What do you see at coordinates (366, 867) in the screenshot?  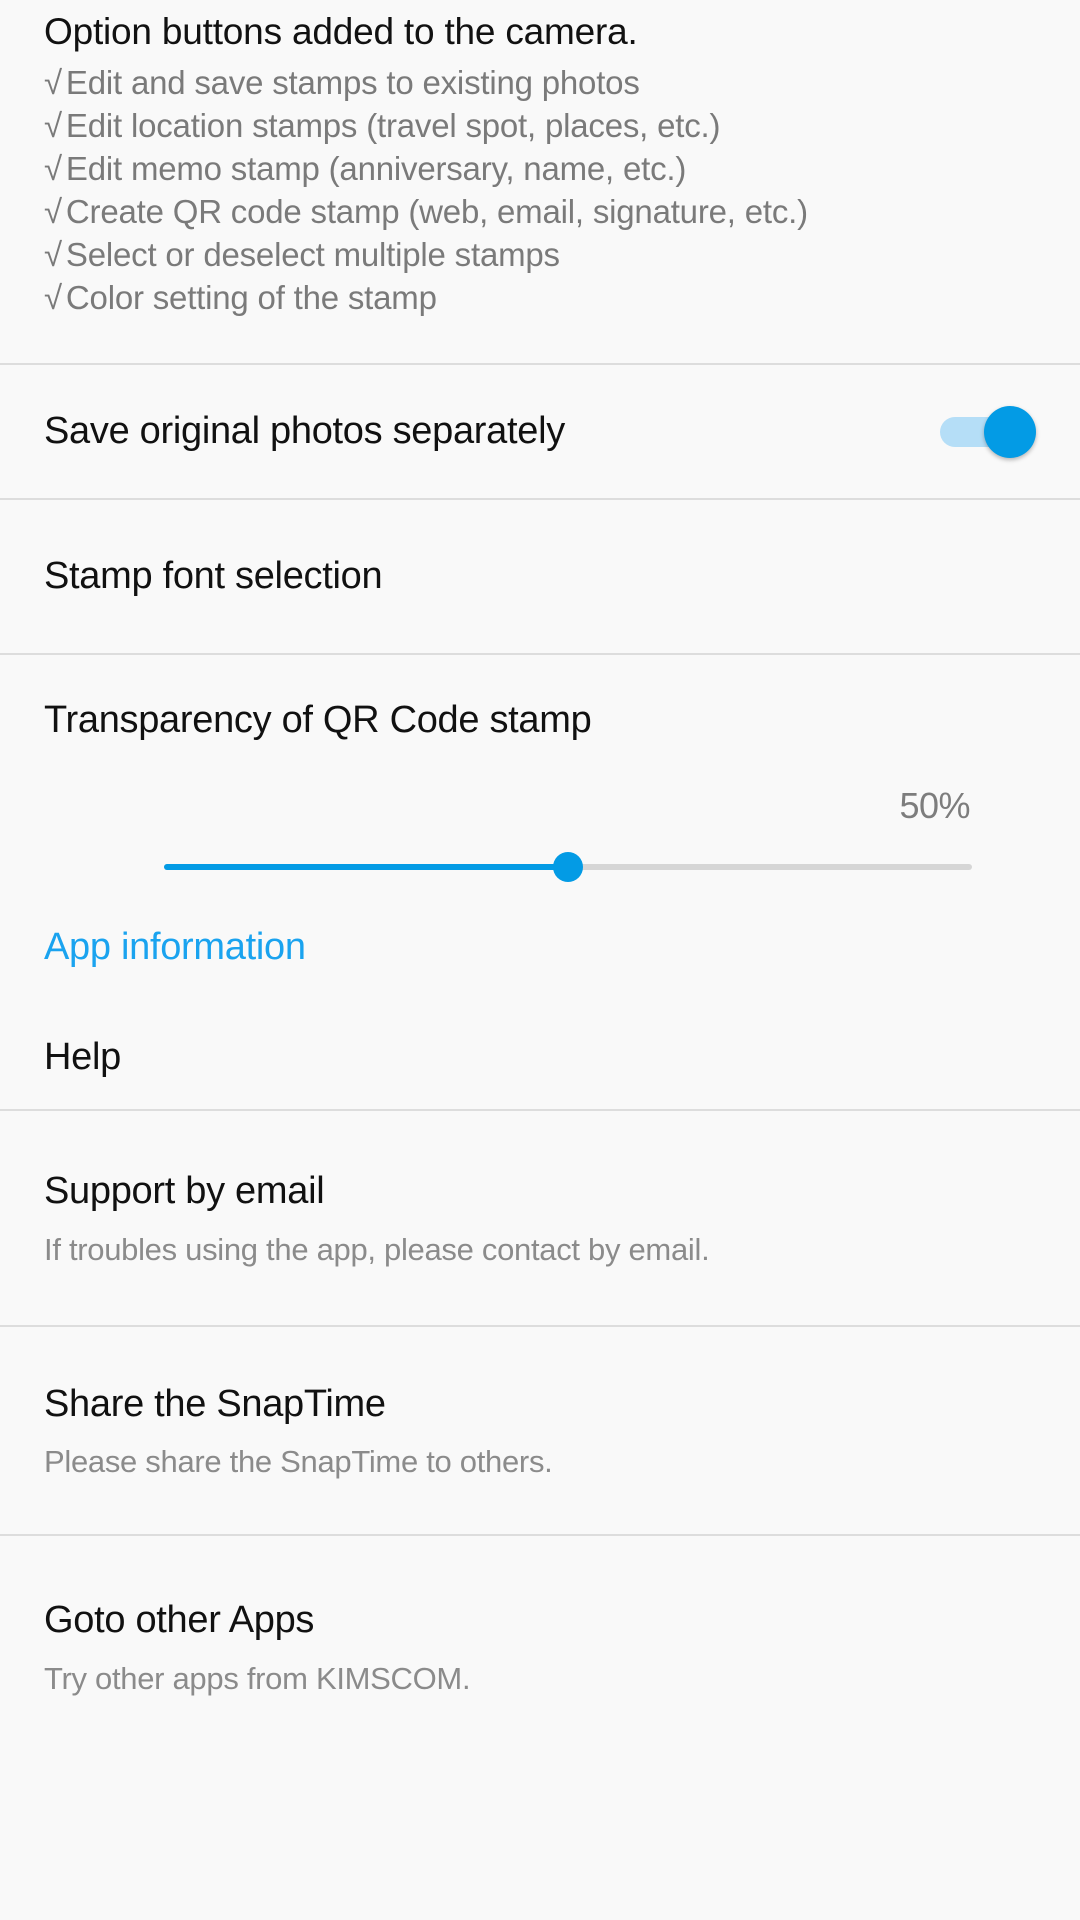 I see `slider-fill` at bounding box center [366, 867].